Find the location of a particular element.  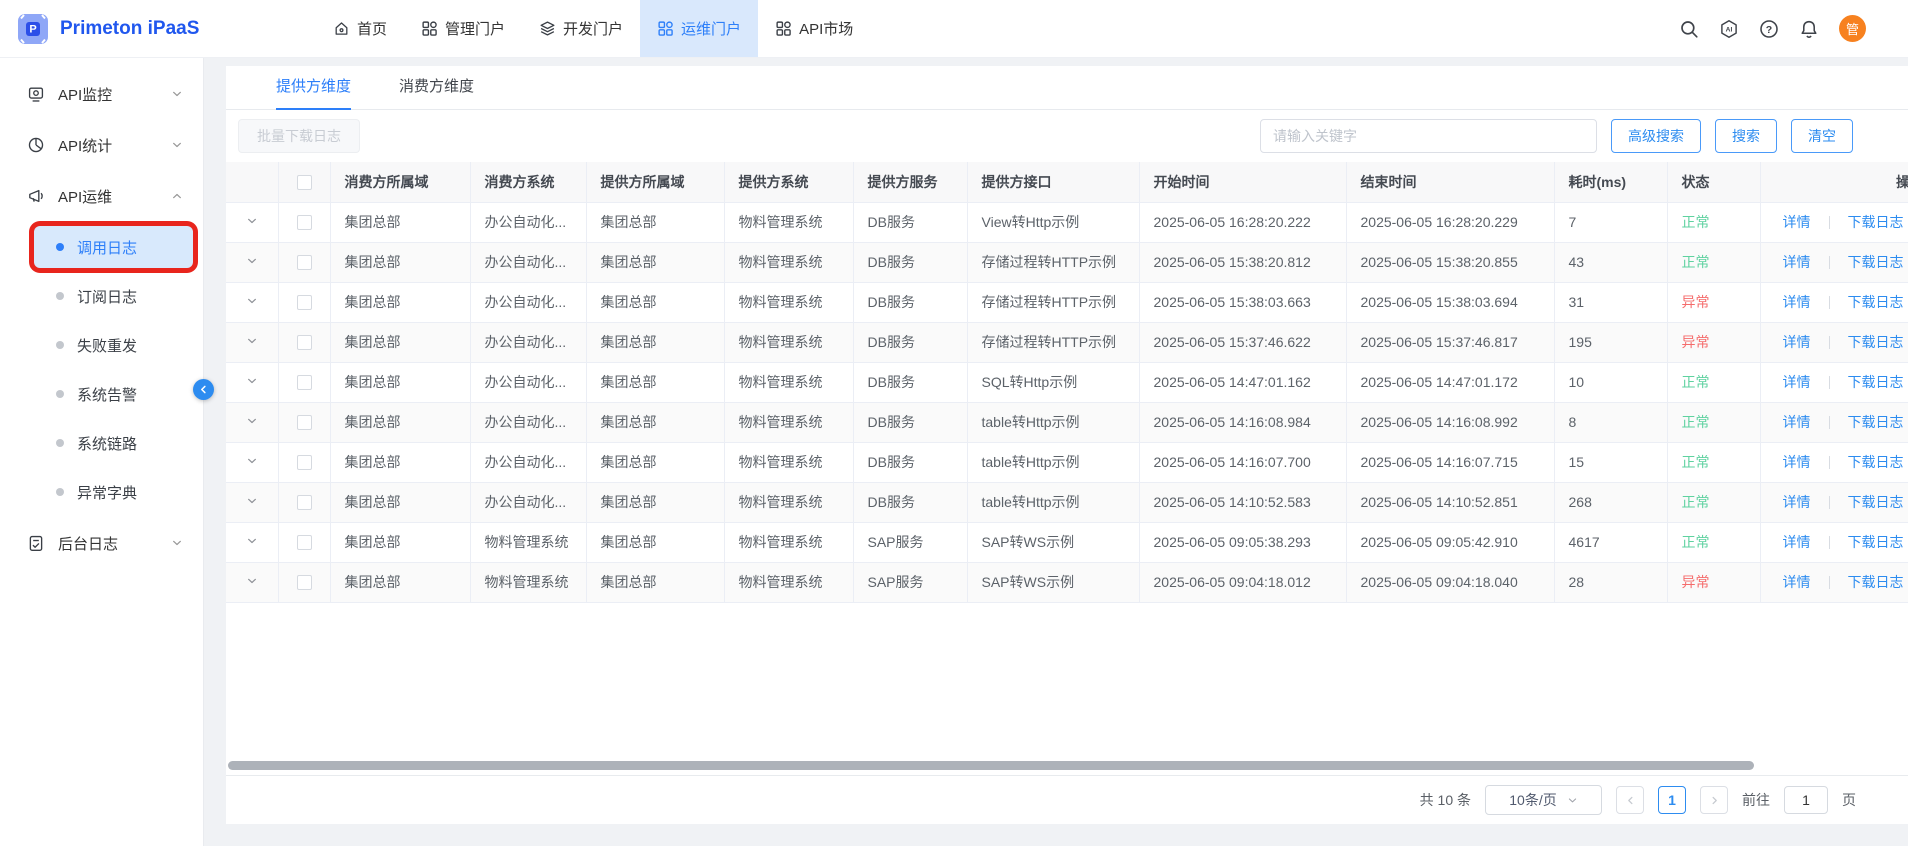

nav-item-dev-portal: 开发门户 is located at coordinates (581, 28).